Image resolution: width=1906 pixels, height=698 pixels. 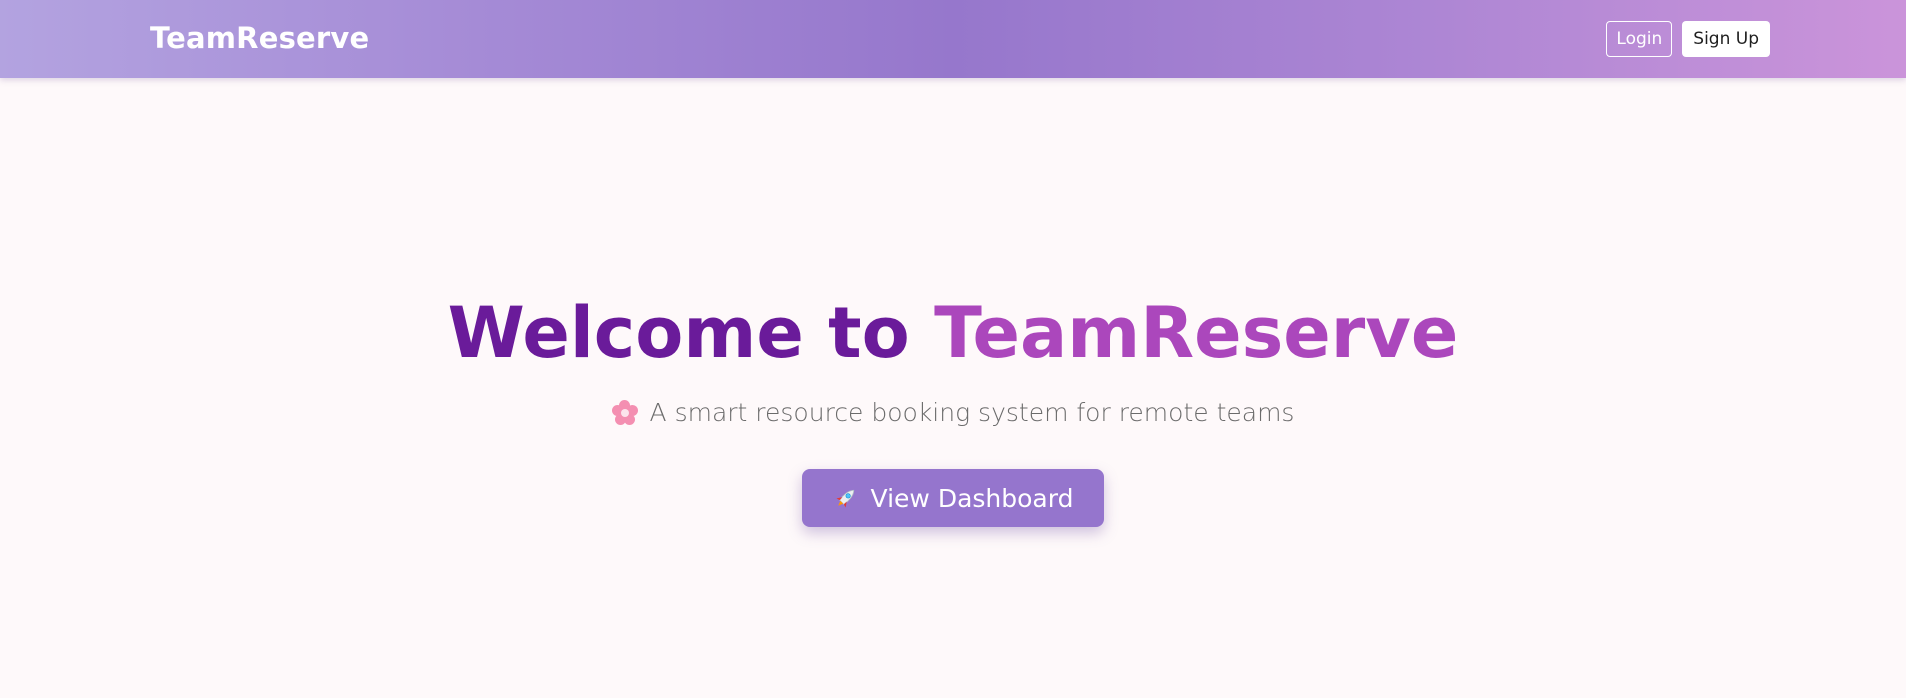 What do you see at coordinates (1639, 39) in the screenshot?
I see `login-button: Login` at bounding box center [1639, 39].